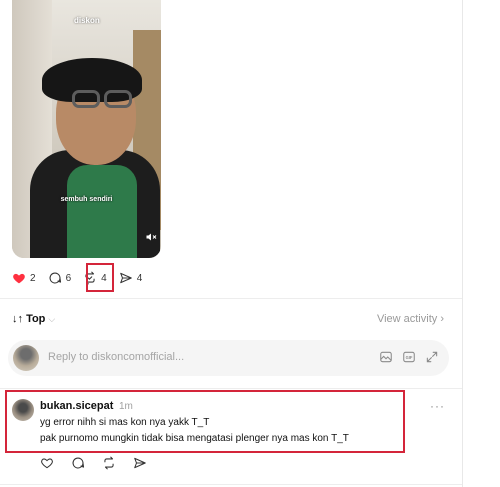  What do you see at coordinates (432, 357) in the screenshot?
I see `expand-icon` at bounding box center [432, 357].